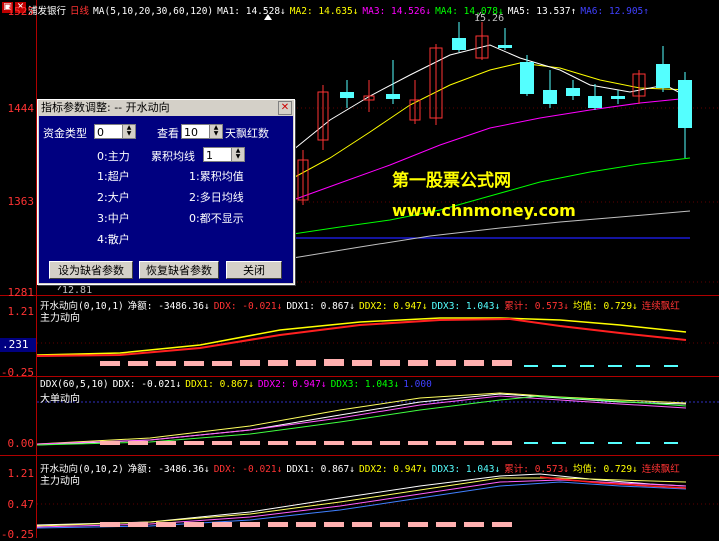 This screenshot has width=719, height=541. What do you see at coordinates (21, 108) in the screenshot?
I see `price-axis-1444: 1444` at bounding box center [21, 108].